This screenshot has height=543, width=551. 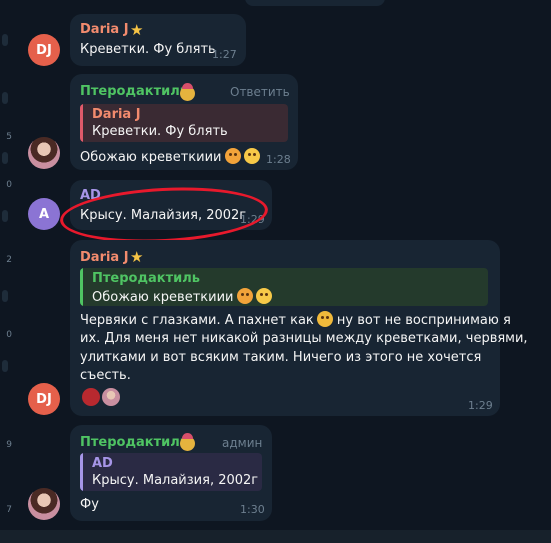 What do you see at coordinates (91, 397) in the screenshot?
I see `reaction-heart-icon` at bounding box center [91, 397].